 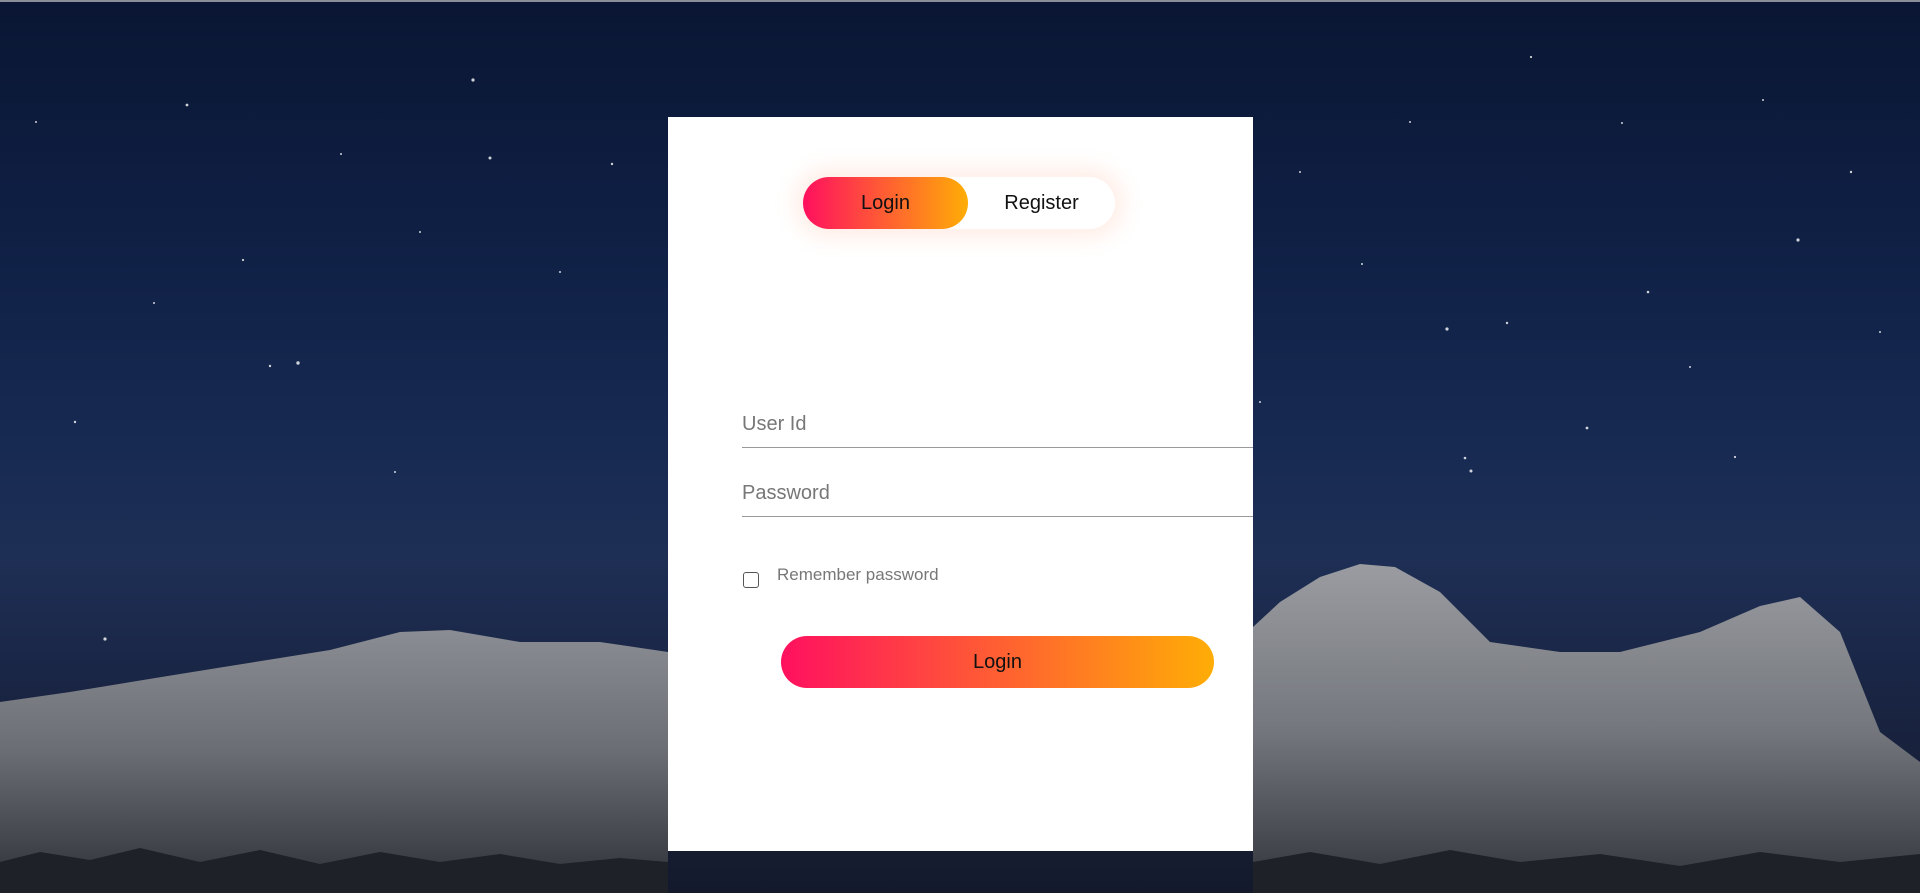 I want to click on userid-input, so click(x=997, y=424).